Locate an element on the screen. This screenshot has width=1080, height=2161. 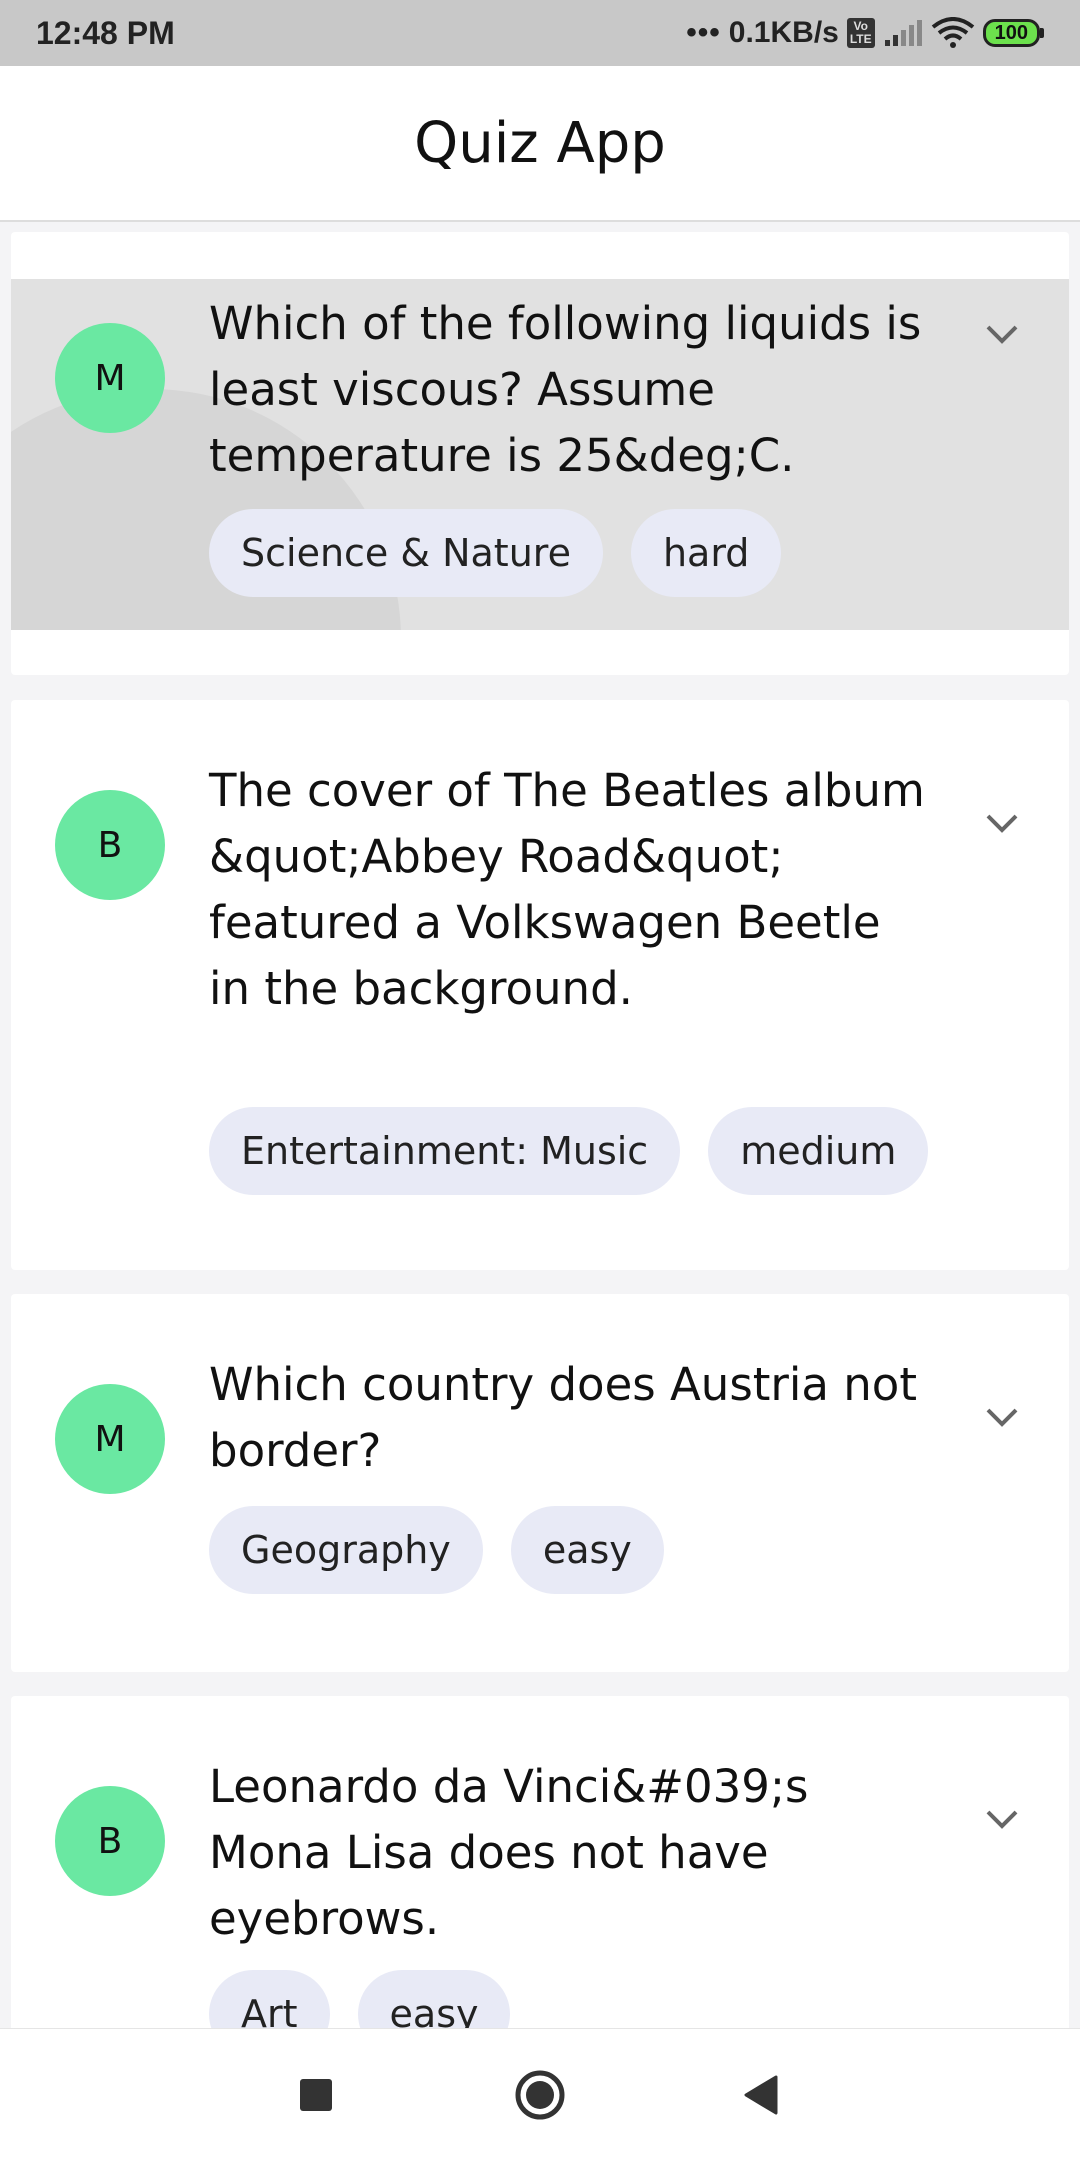
home-button is located at coordinates (540, 2095).